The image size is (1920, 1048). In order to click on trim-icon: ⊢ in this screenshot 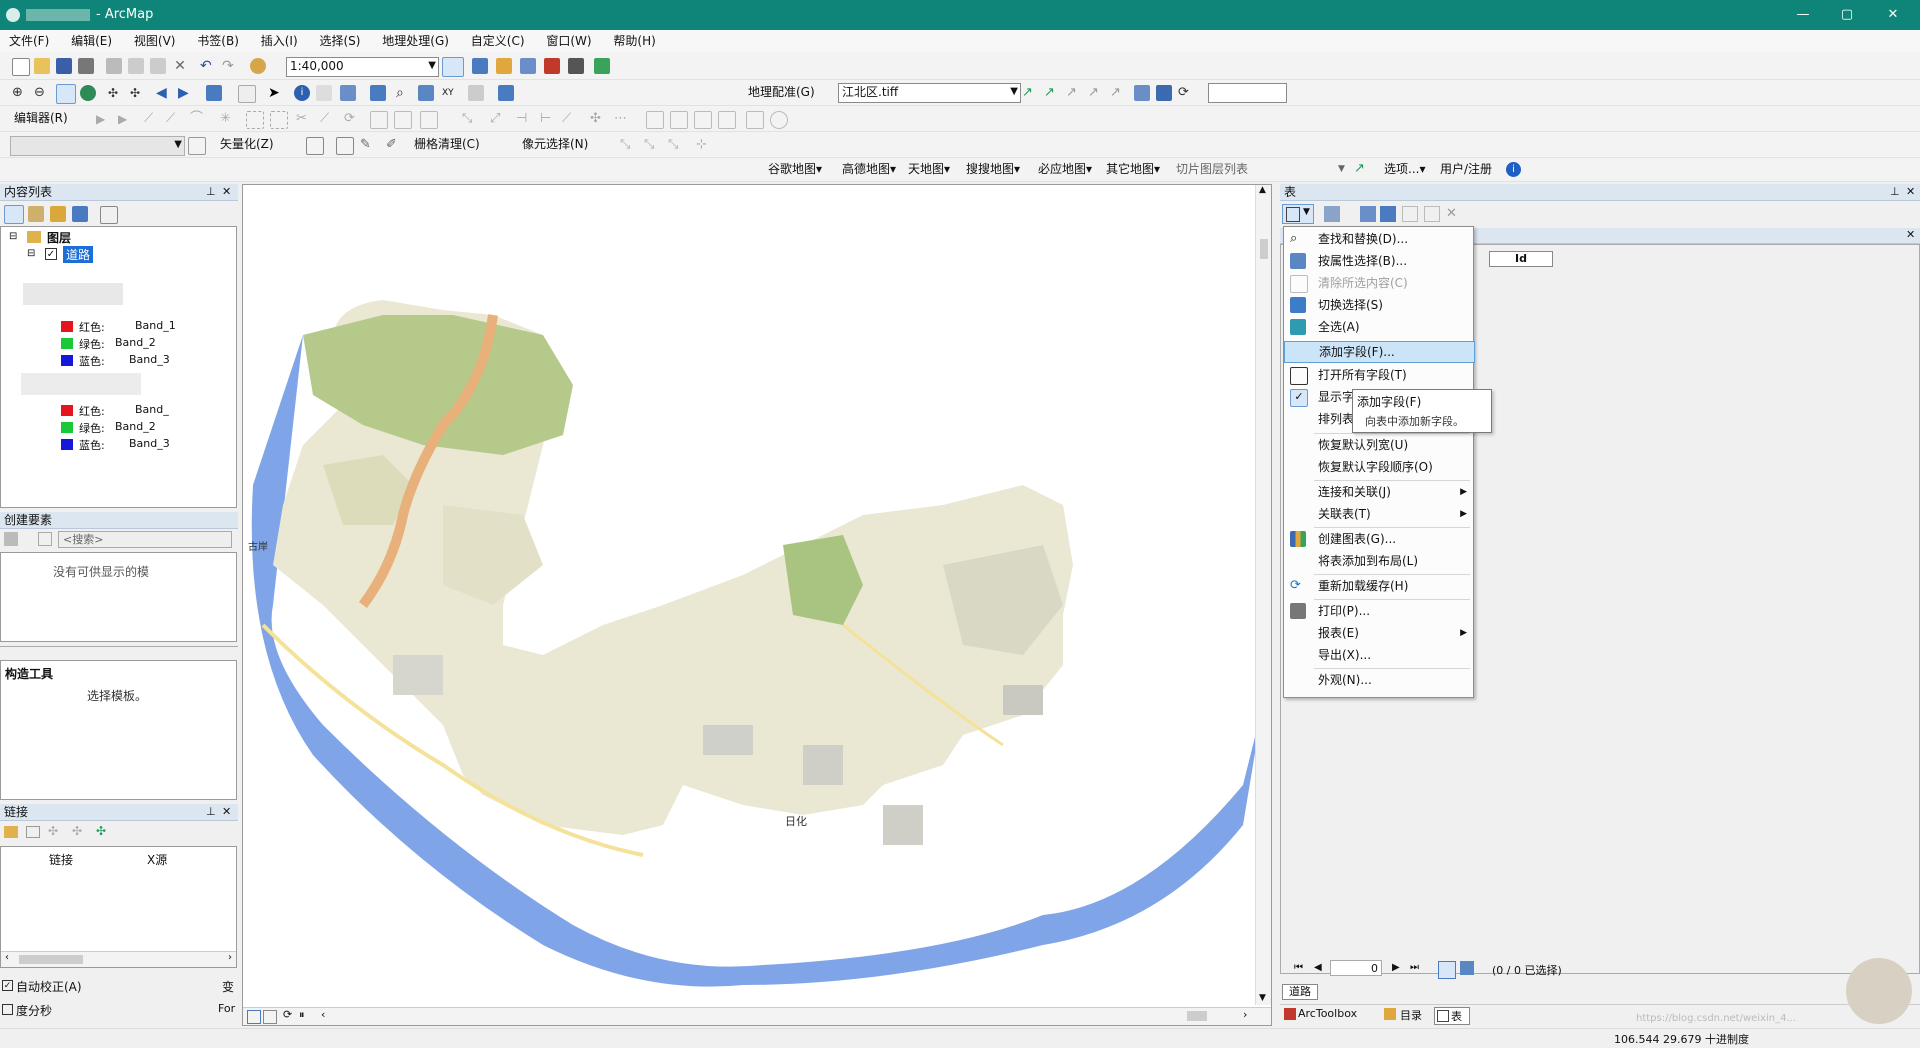, I will do `click(548, 119)`.